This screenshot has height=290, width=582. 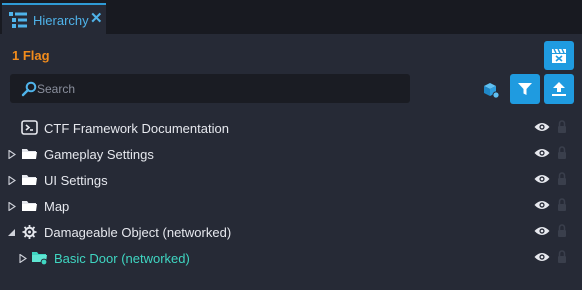 I want to click on hierarchy-list-icon, so click(x=18, y=20).